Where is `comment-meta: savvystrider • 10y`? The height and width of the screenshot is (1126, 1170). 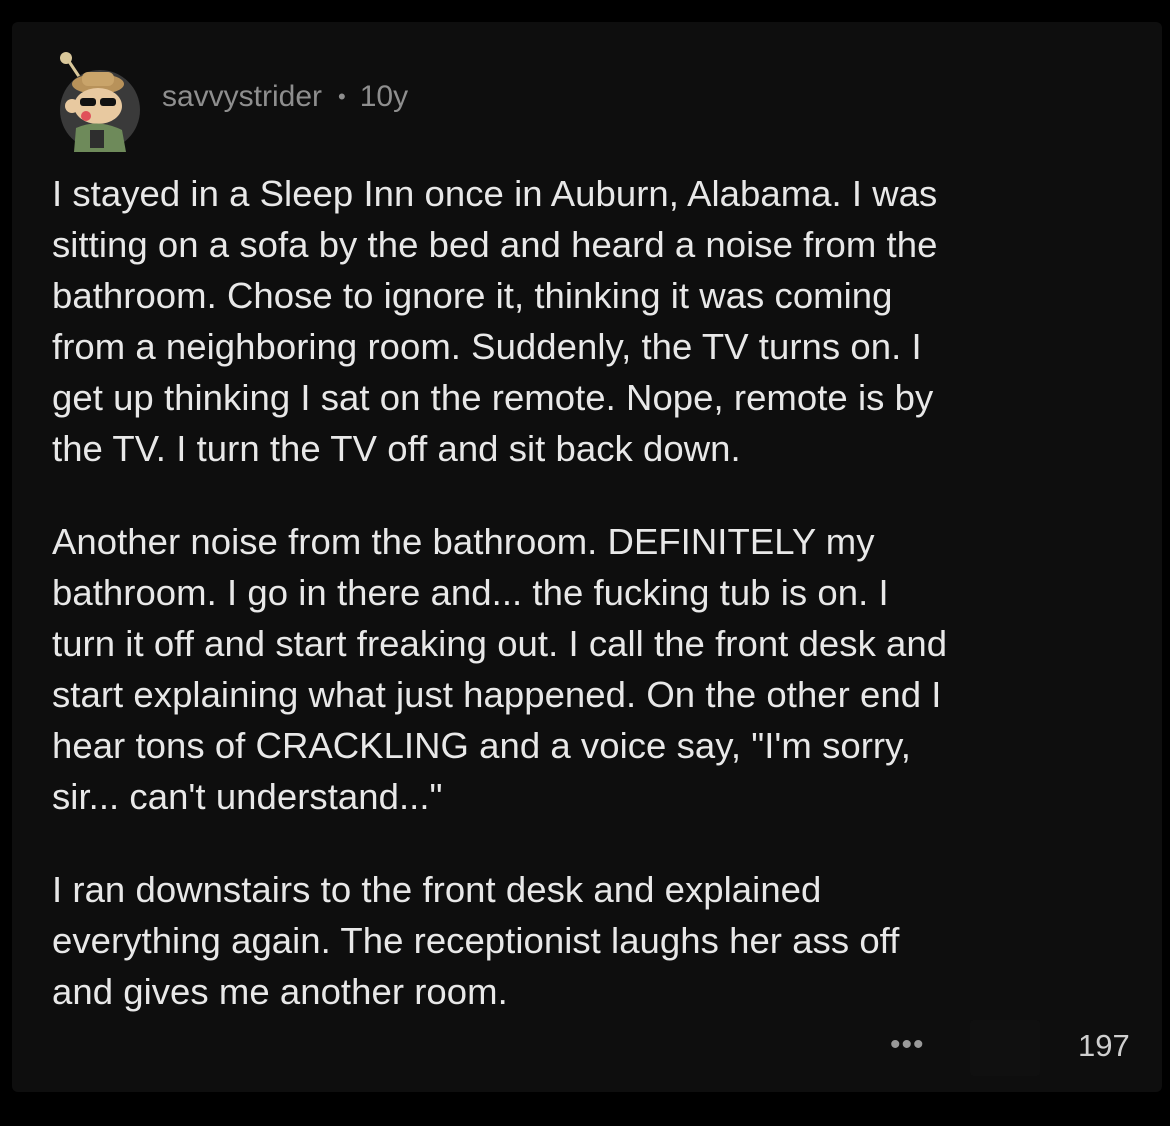 comment-meta: savvystrider • 10y is located at coordinates (285, 97).